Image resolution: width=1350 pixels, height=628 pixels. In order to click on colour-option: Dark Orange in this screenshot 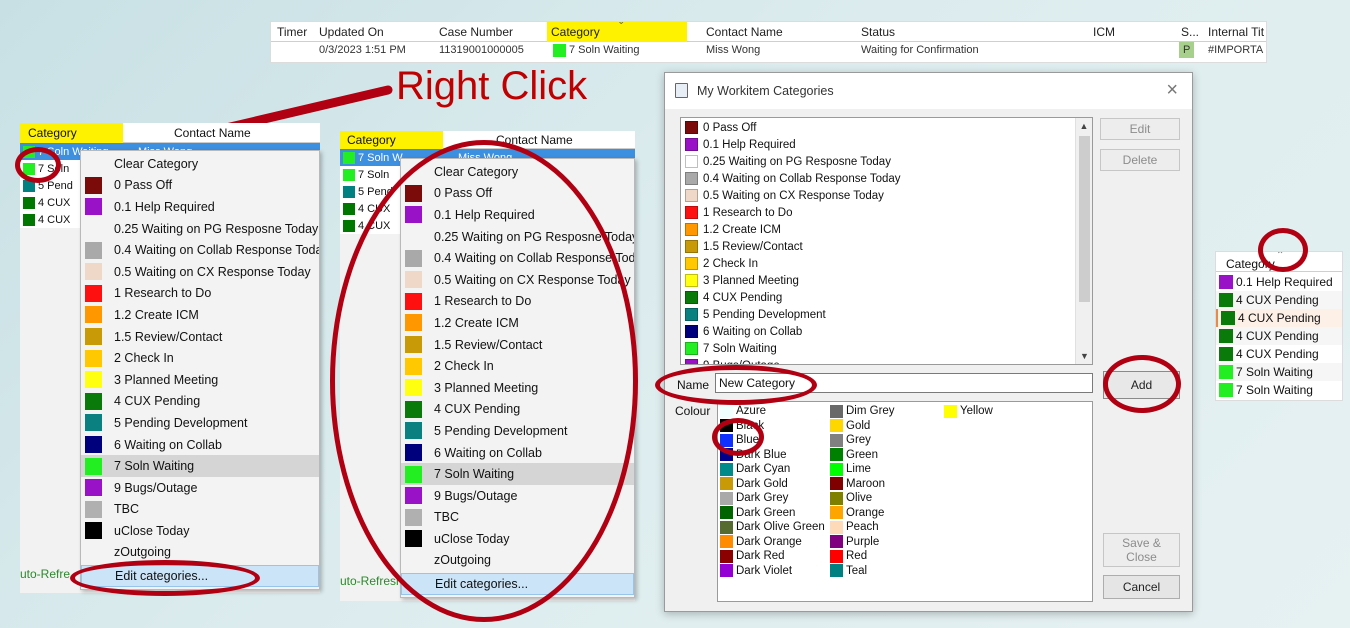, I will do `click(772, 542)`.